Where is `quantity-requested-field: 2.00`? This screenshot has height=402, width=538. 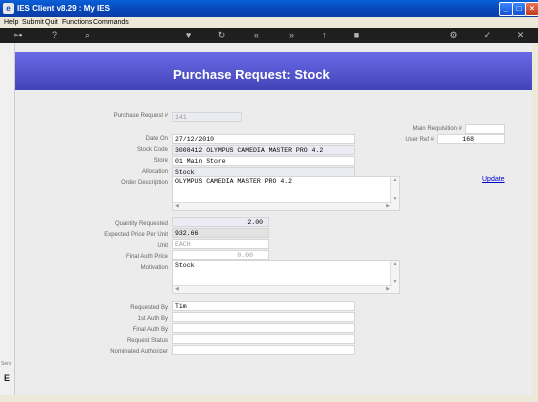 quantity-requested-field: 2.00 is located at coordinates (220, 222).